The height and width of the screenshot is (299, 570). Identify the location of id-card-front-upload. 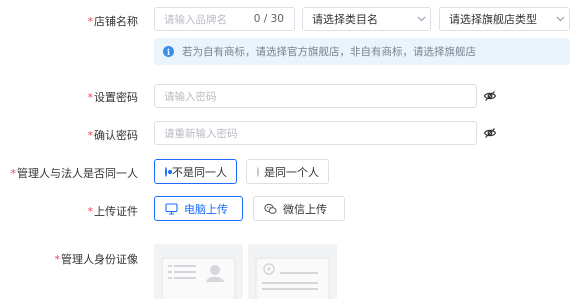
(198, 271).